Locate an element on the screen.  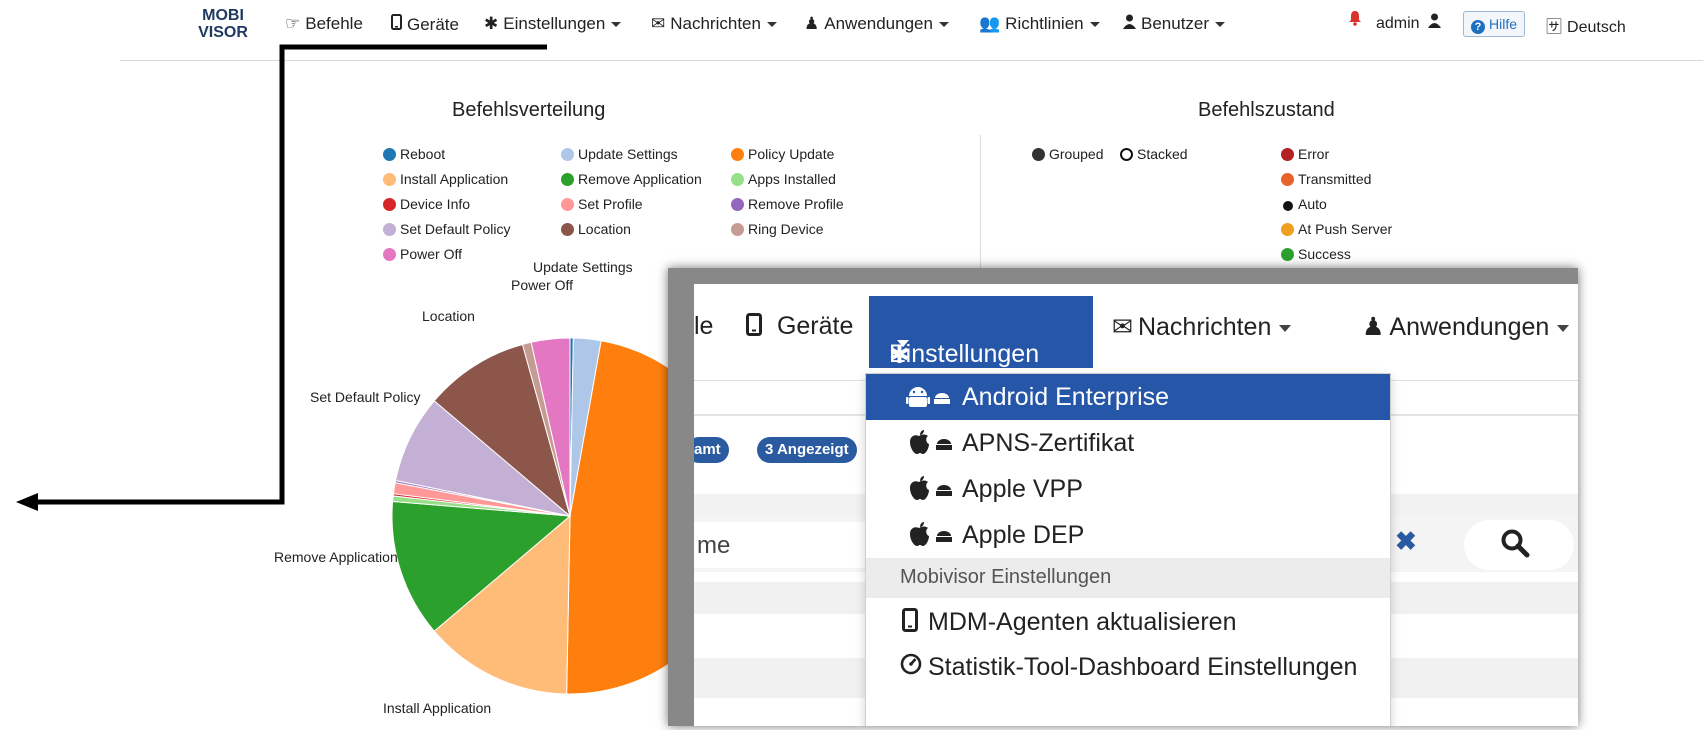
legend-item: Ring Device is located at coordinates (777, 229).